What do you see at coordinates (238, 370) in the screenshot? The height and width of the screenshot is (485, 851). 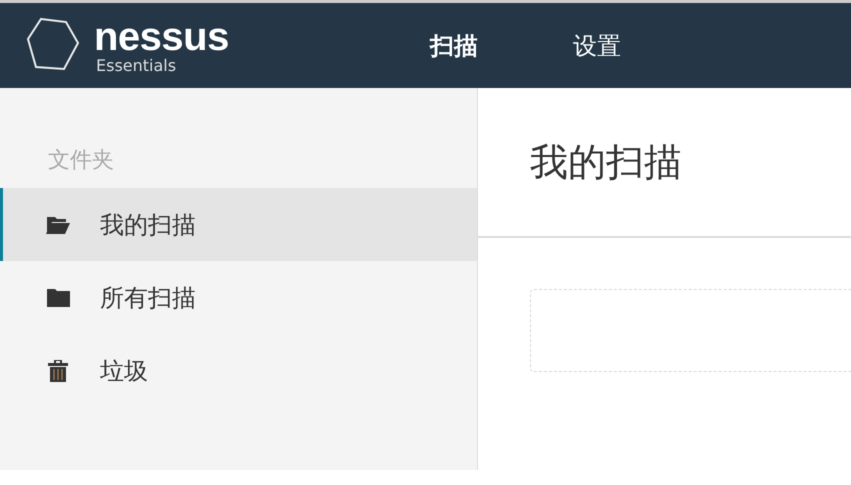 I see `sidebar-item: 垃圾` at bounding box center [238, 370].